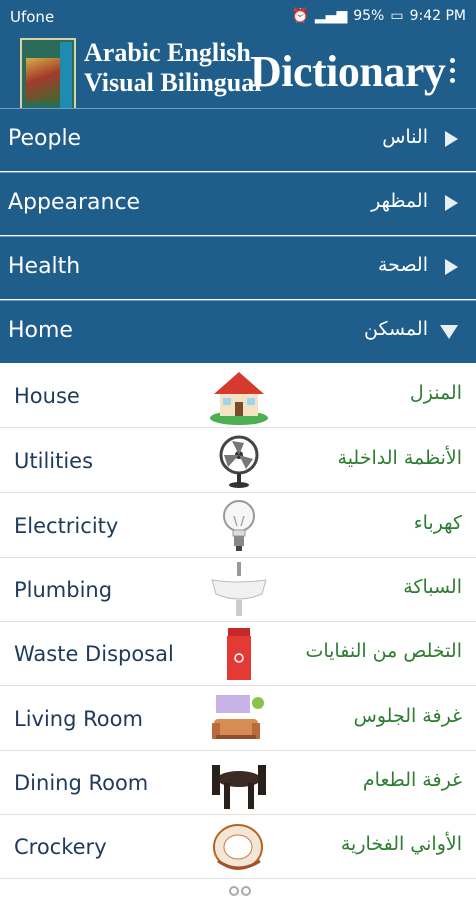 The width and height of the screenshot is (476, 900). I want to click on item-label-en: Electricity, so click(66, 526).